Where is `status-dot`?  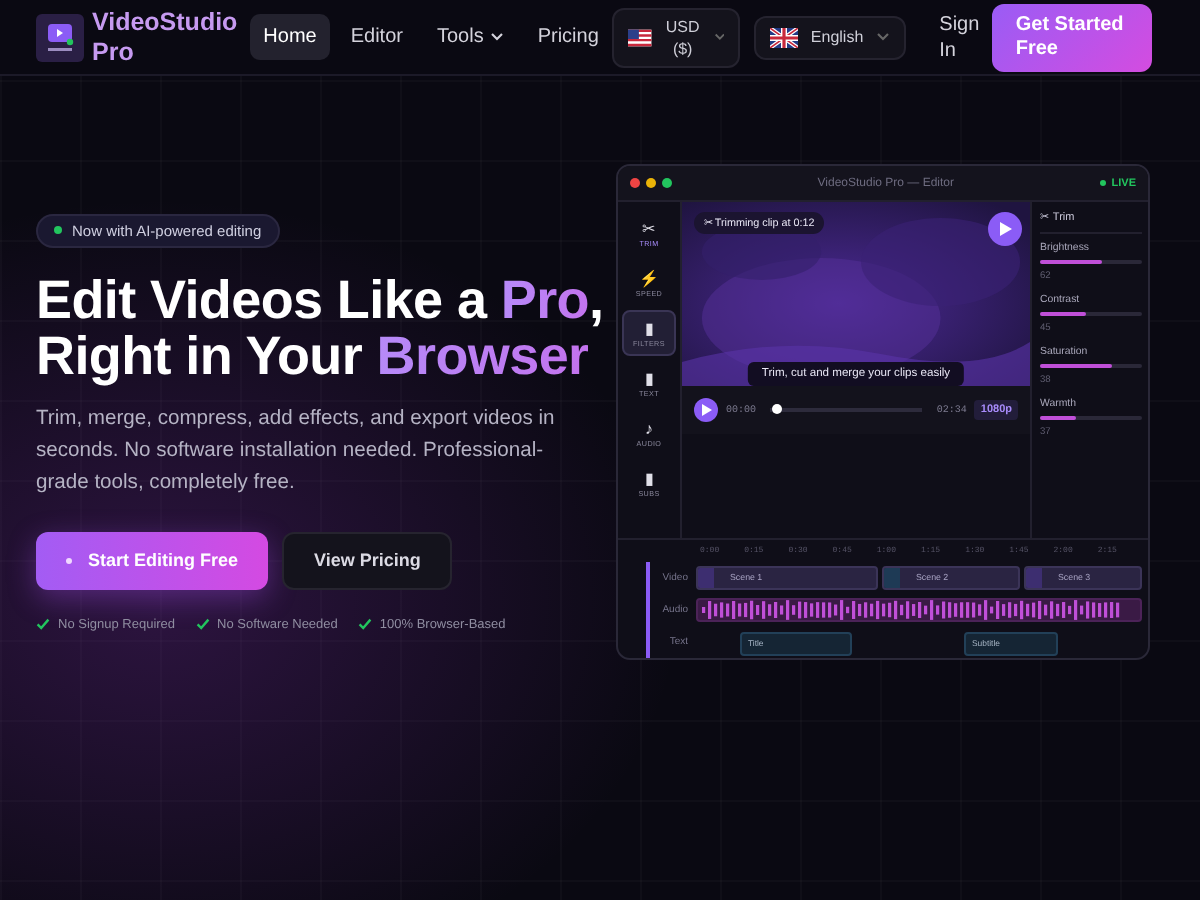
status-dot is located at coordinates (1102, 183).